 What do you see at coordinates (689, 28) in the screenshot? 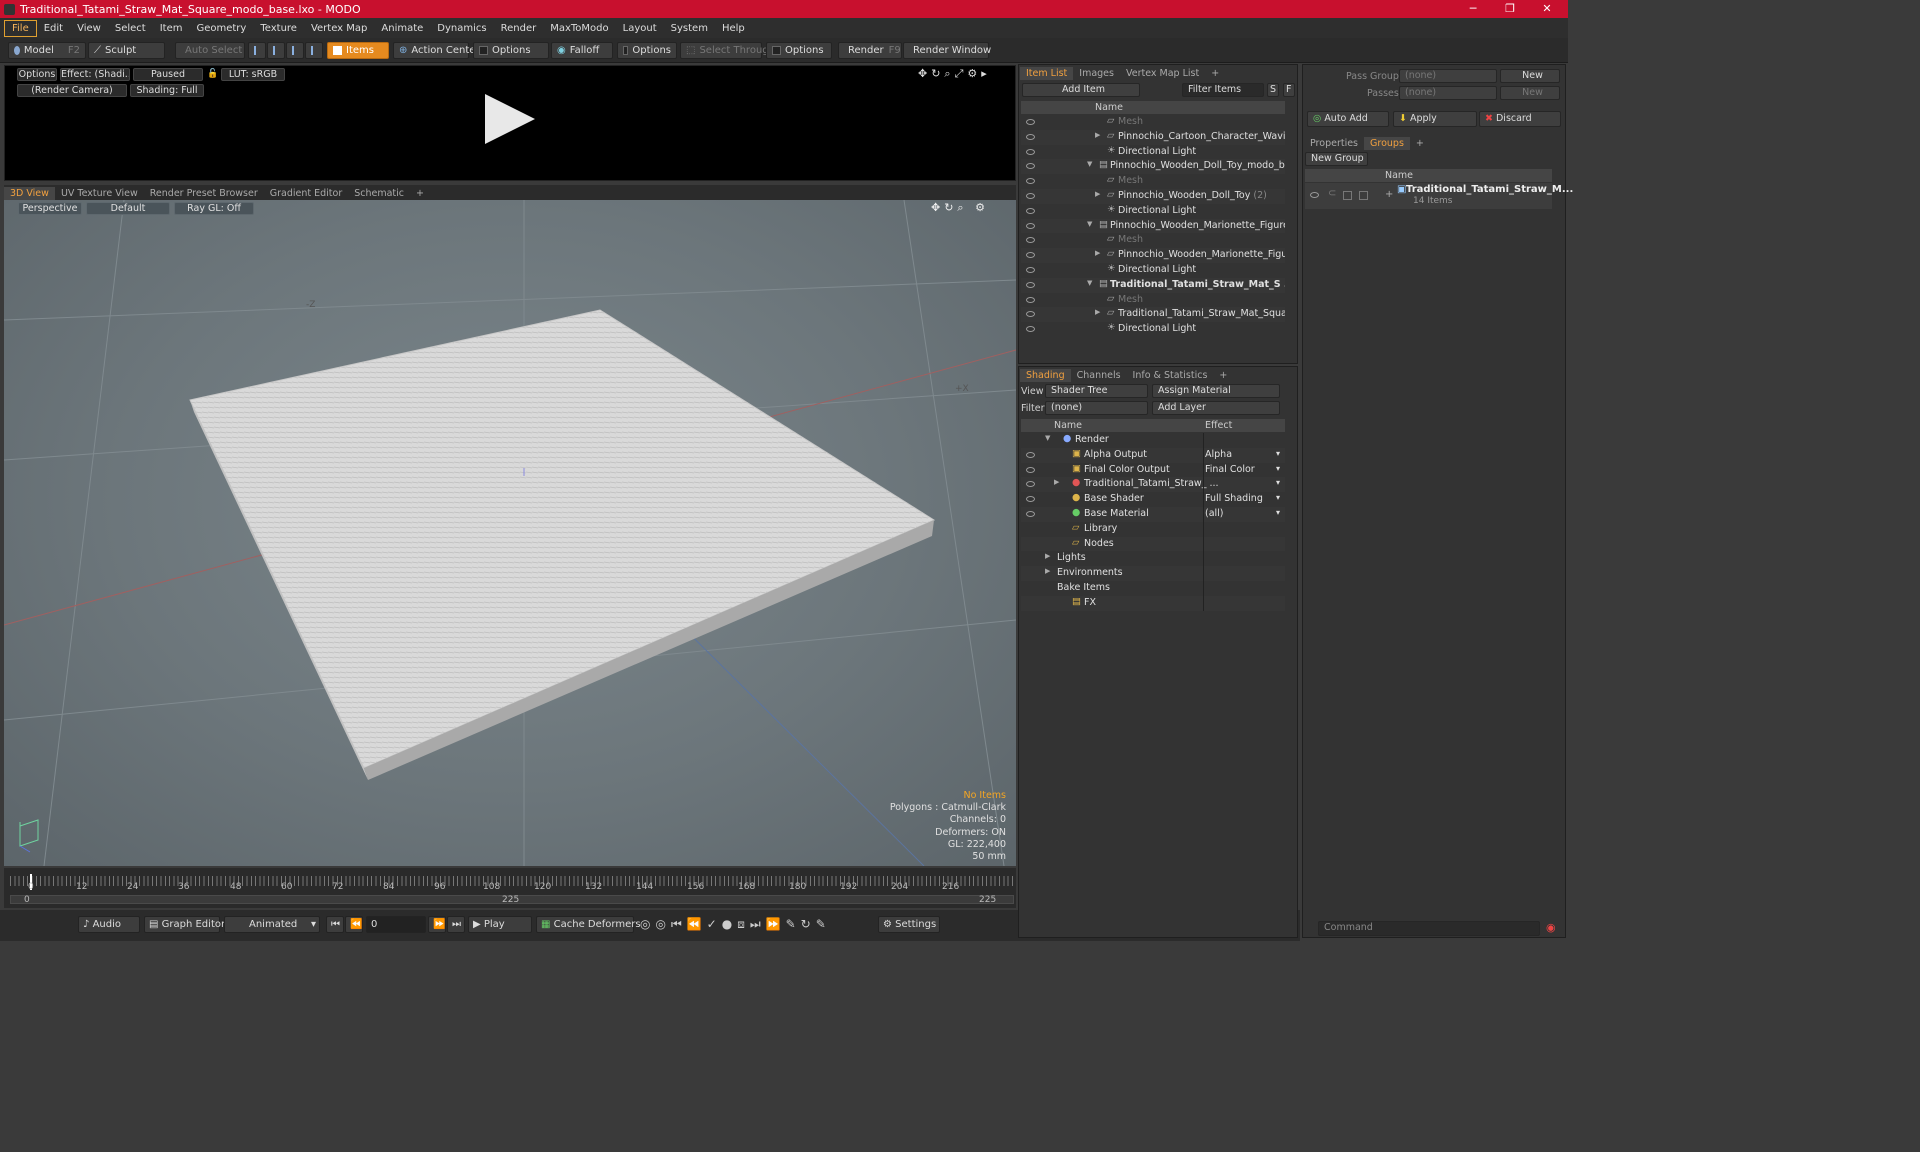
I see `menu-system: System` at bounding box center [689, 28].